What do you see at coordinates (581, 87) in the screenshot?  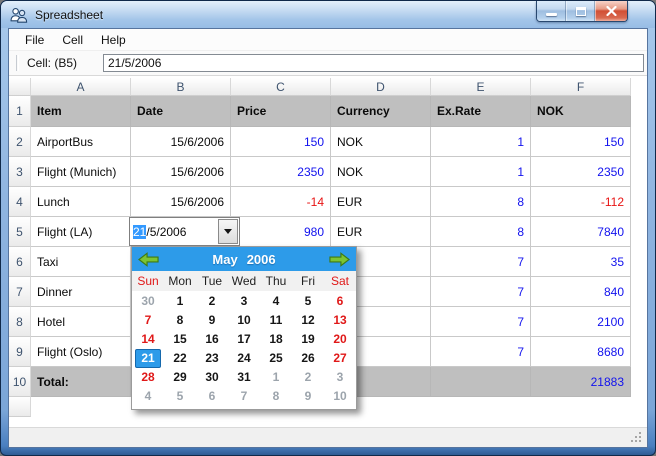 I see `column-header-F: F` at bounding box center [581, 87].